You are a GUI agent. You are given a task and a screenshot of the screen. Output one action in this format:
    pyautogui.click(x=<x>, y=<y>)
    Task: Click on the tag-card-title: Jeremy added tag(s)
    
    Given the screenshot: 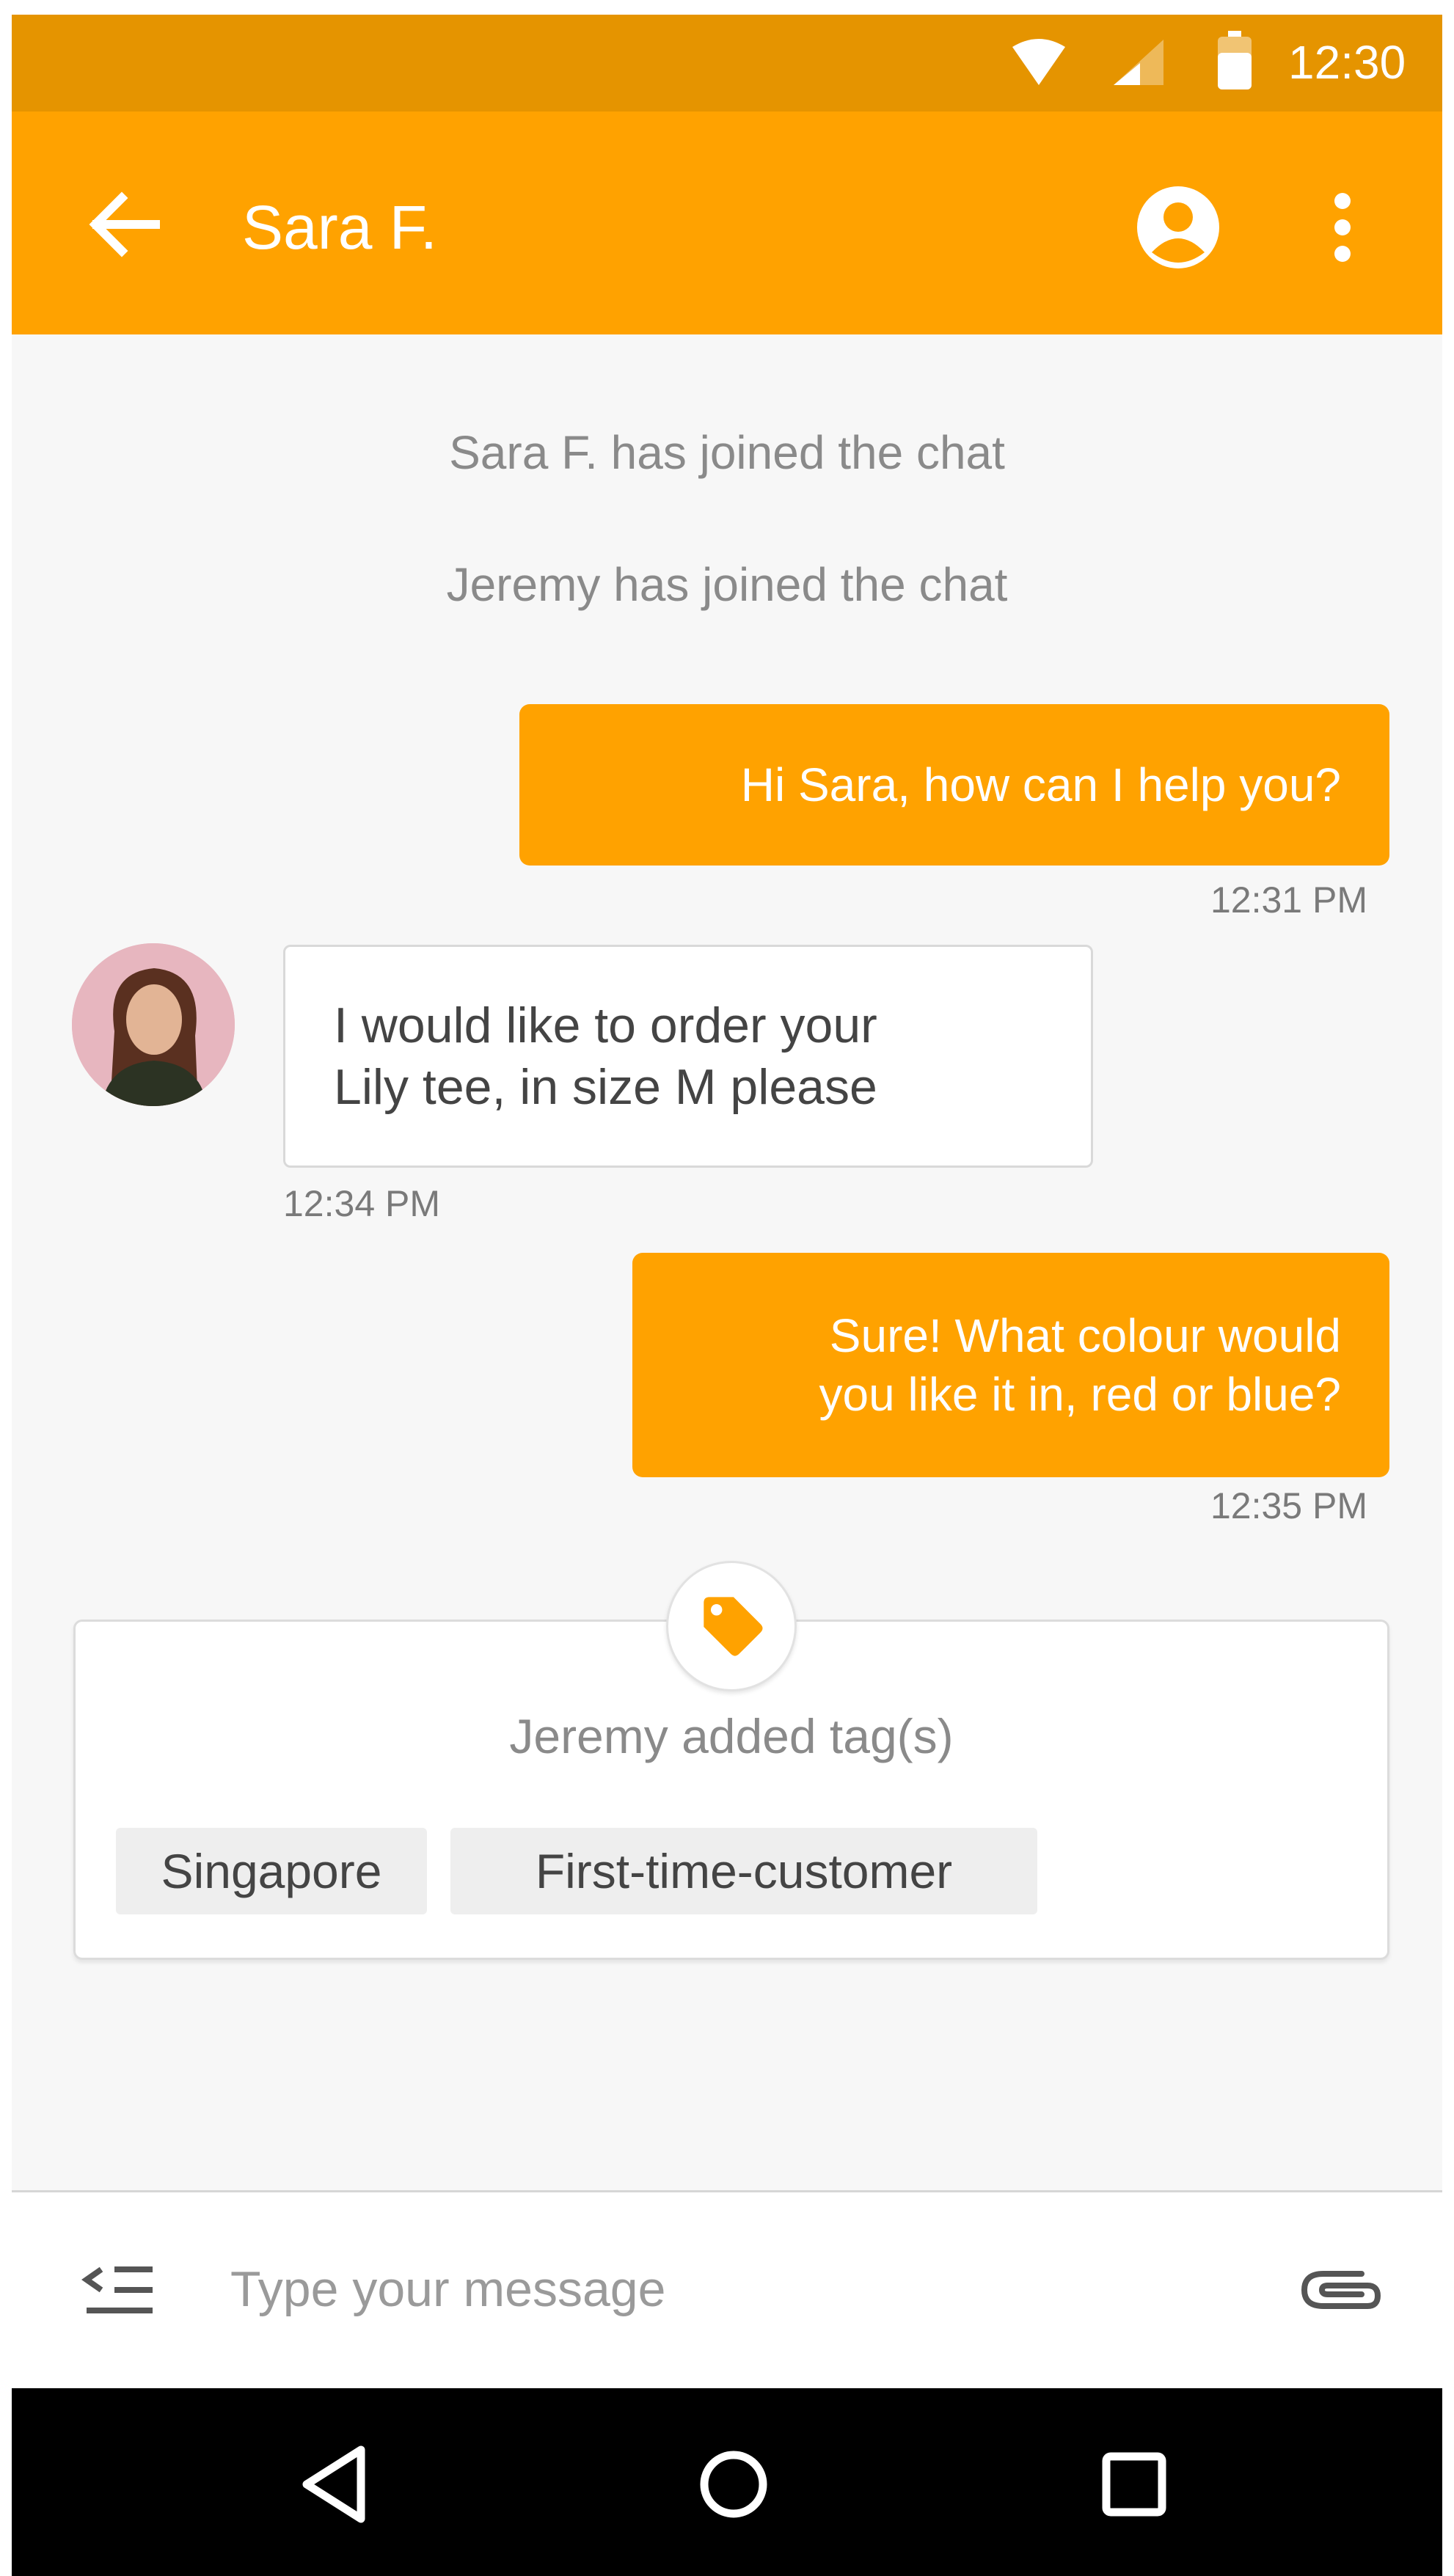 What is the action you would take?
    pyautogui.click(x=732, y=1736)
    